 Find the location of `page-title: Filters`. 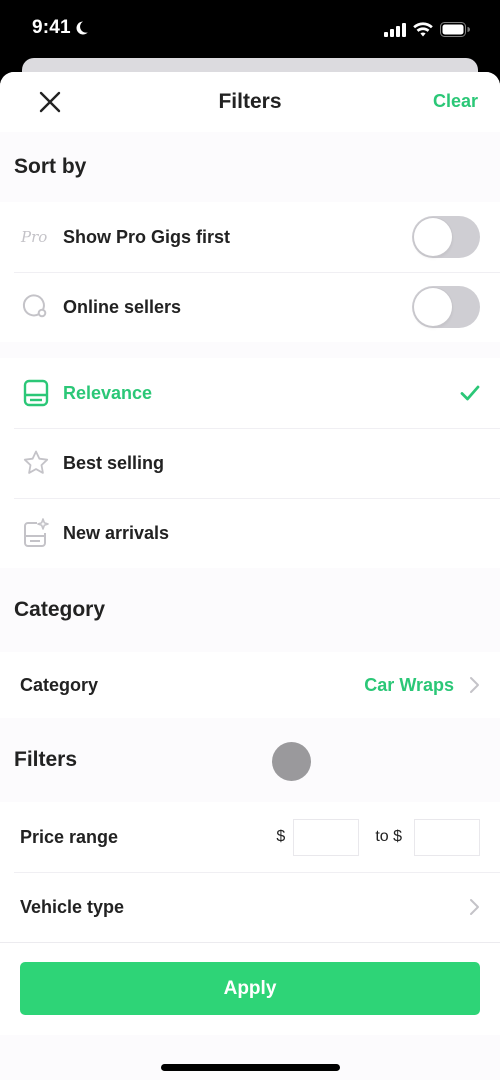

page-title: Filters is located at coordinates (250, 101).